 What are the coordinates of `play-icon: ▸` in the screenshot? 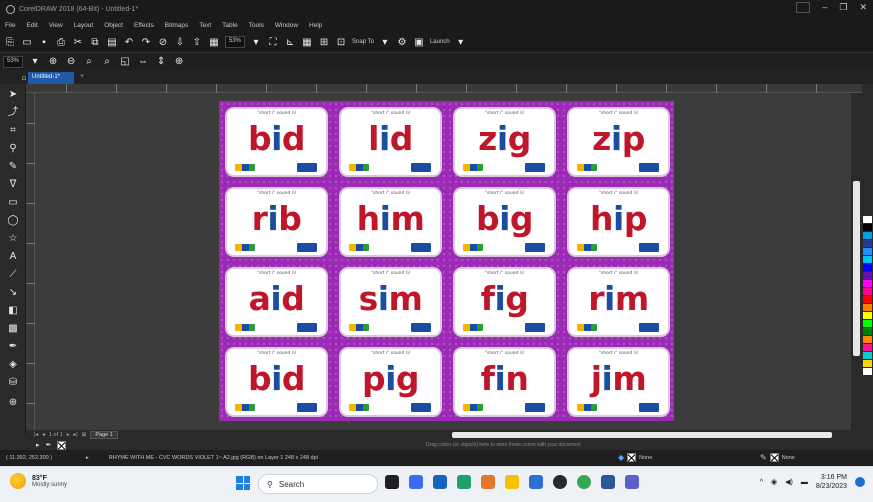 It's located at (87, 458).